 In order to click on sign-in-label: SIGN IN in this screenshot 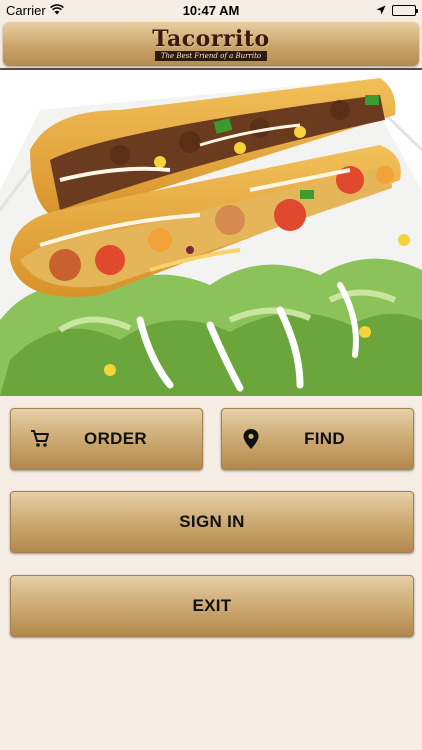, I will do `click(212, 521)`.